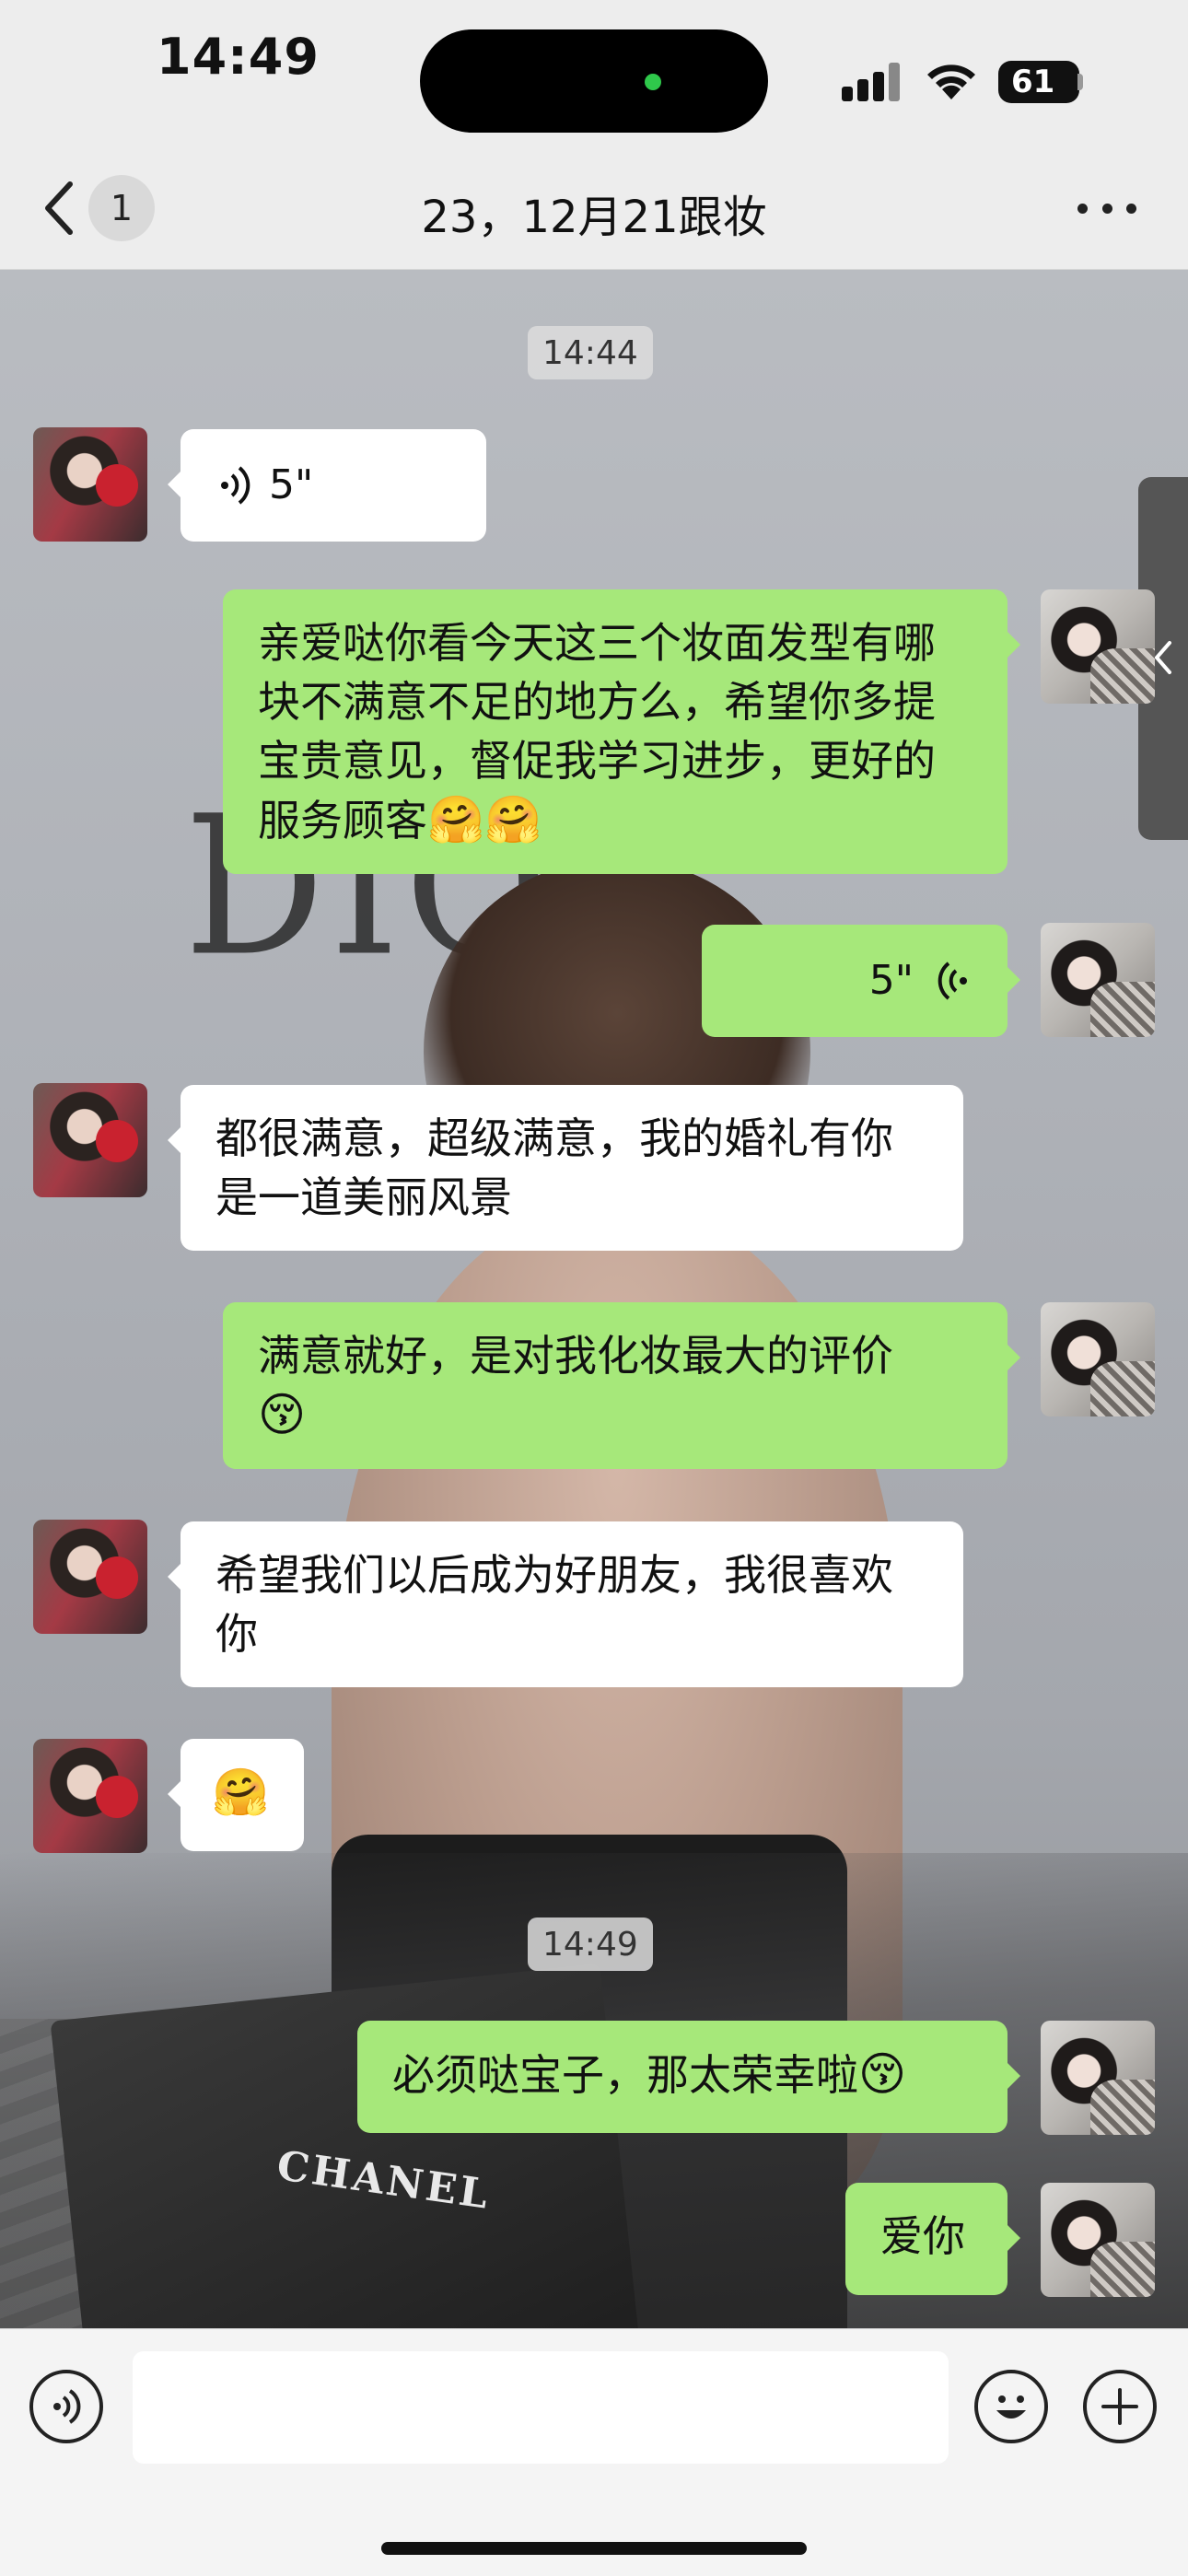 The image size is (1188, 2576). Describe the element at coordinates (951, 81) in the screenshot. I see `wifi-icon` at that location.